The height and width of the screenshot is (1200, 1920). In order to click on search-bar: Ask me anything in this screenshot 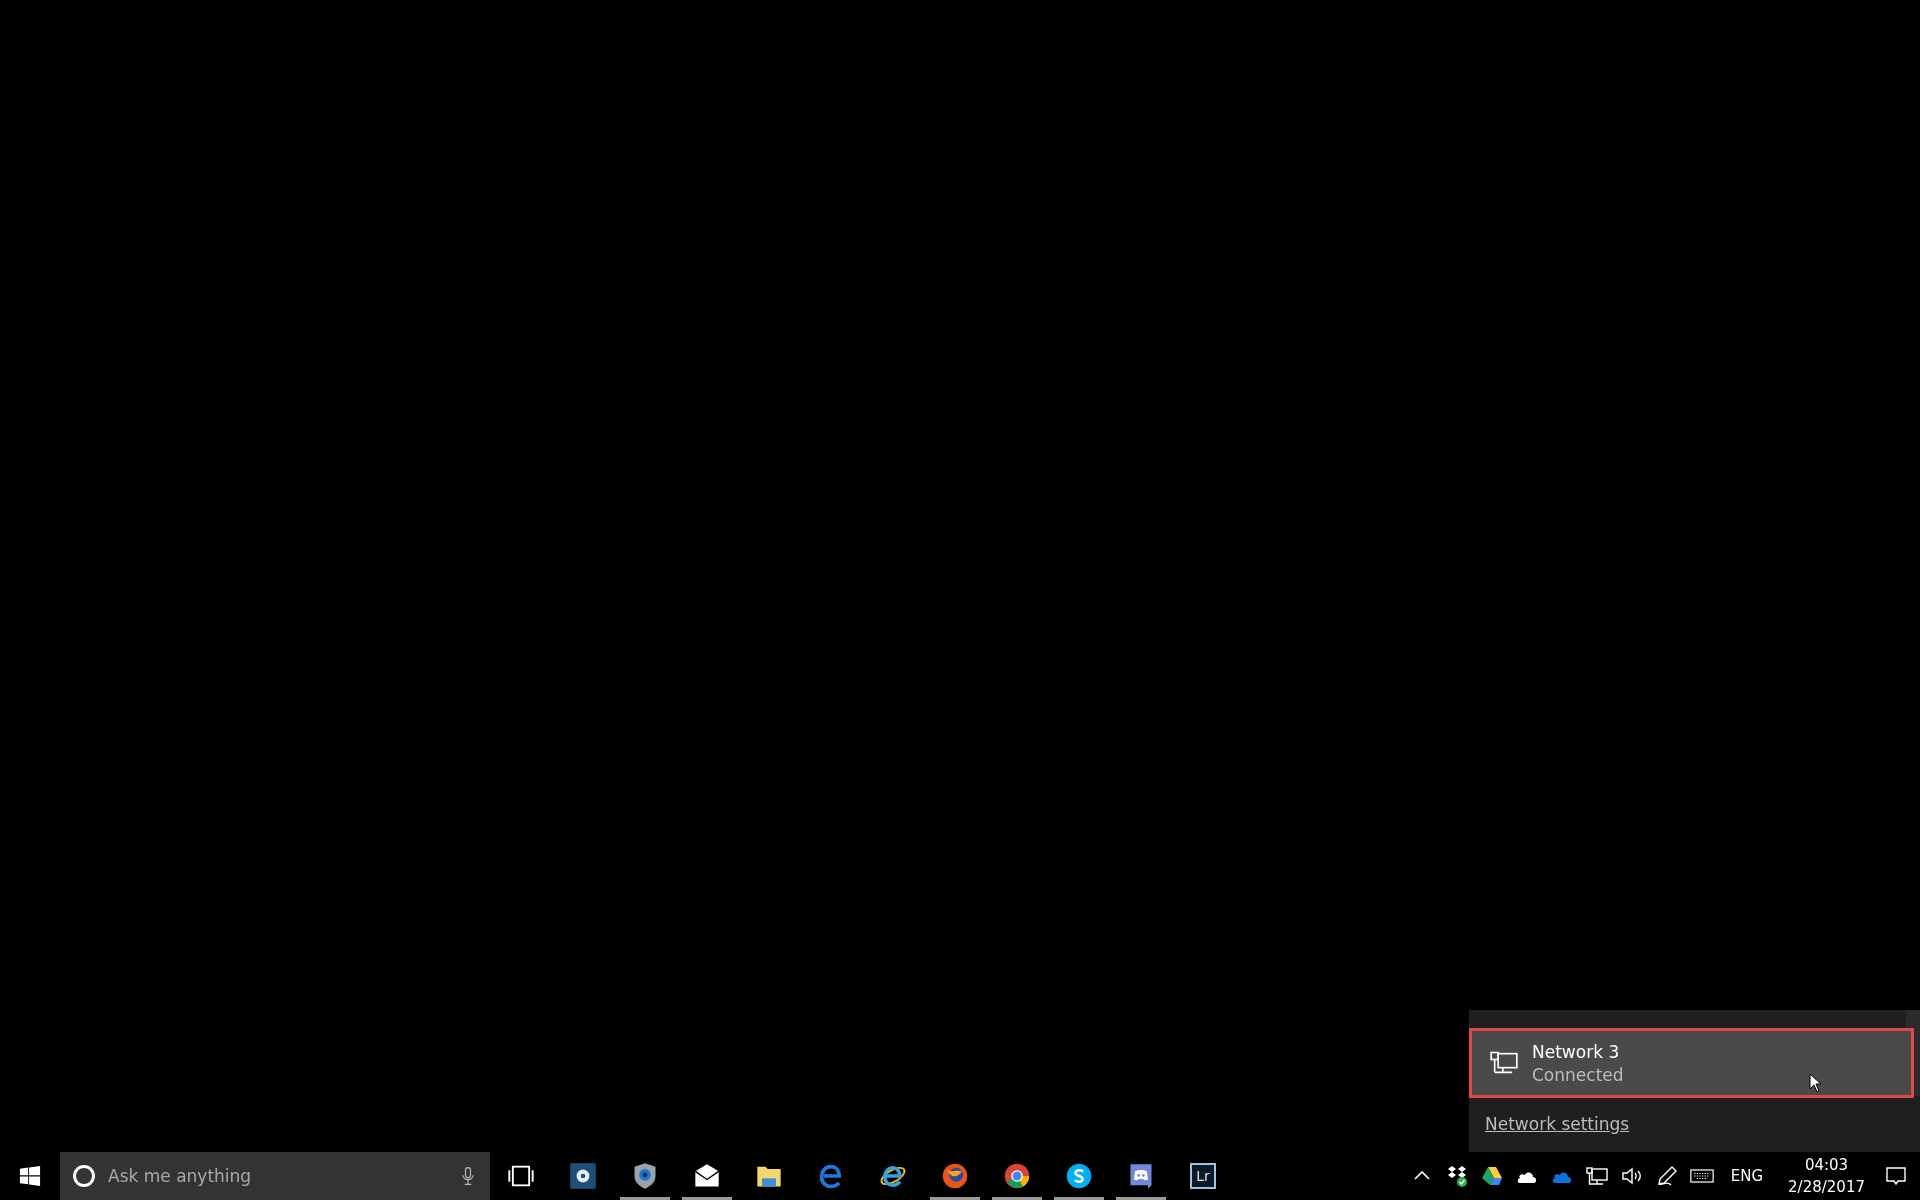, I will do `click(275, 1176)`.